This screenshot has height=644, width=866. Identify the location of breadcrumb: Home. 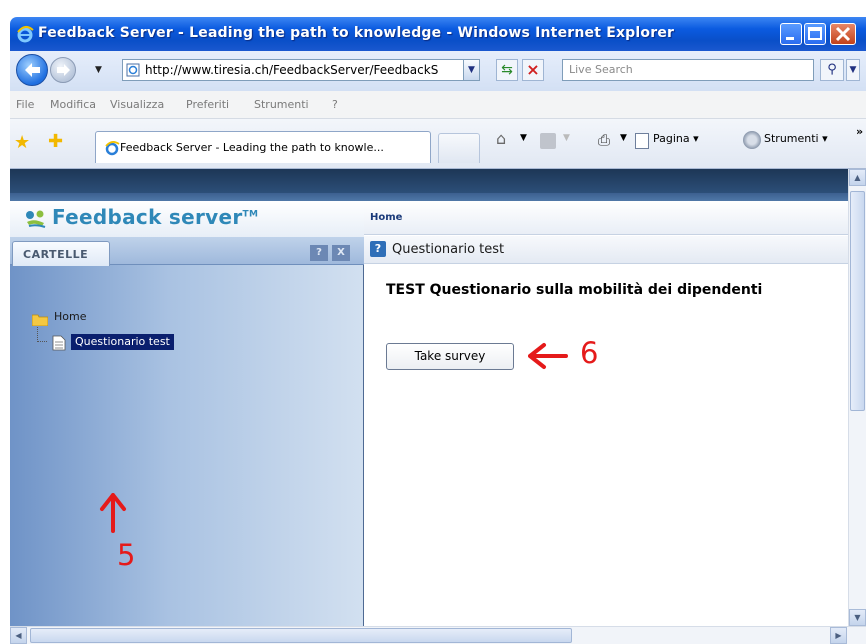
(386, 217).